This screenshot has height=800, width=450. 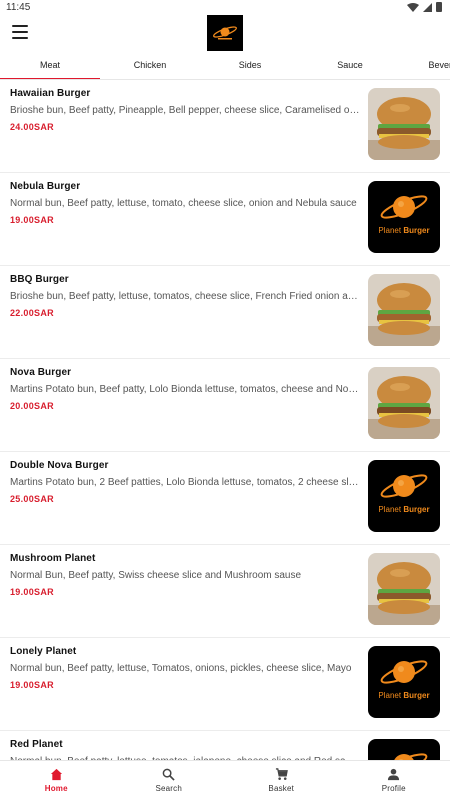 What do you see at coordinates (56, 774) in the screenshot?
I see `home-icon` at bounding box center [56, 774].